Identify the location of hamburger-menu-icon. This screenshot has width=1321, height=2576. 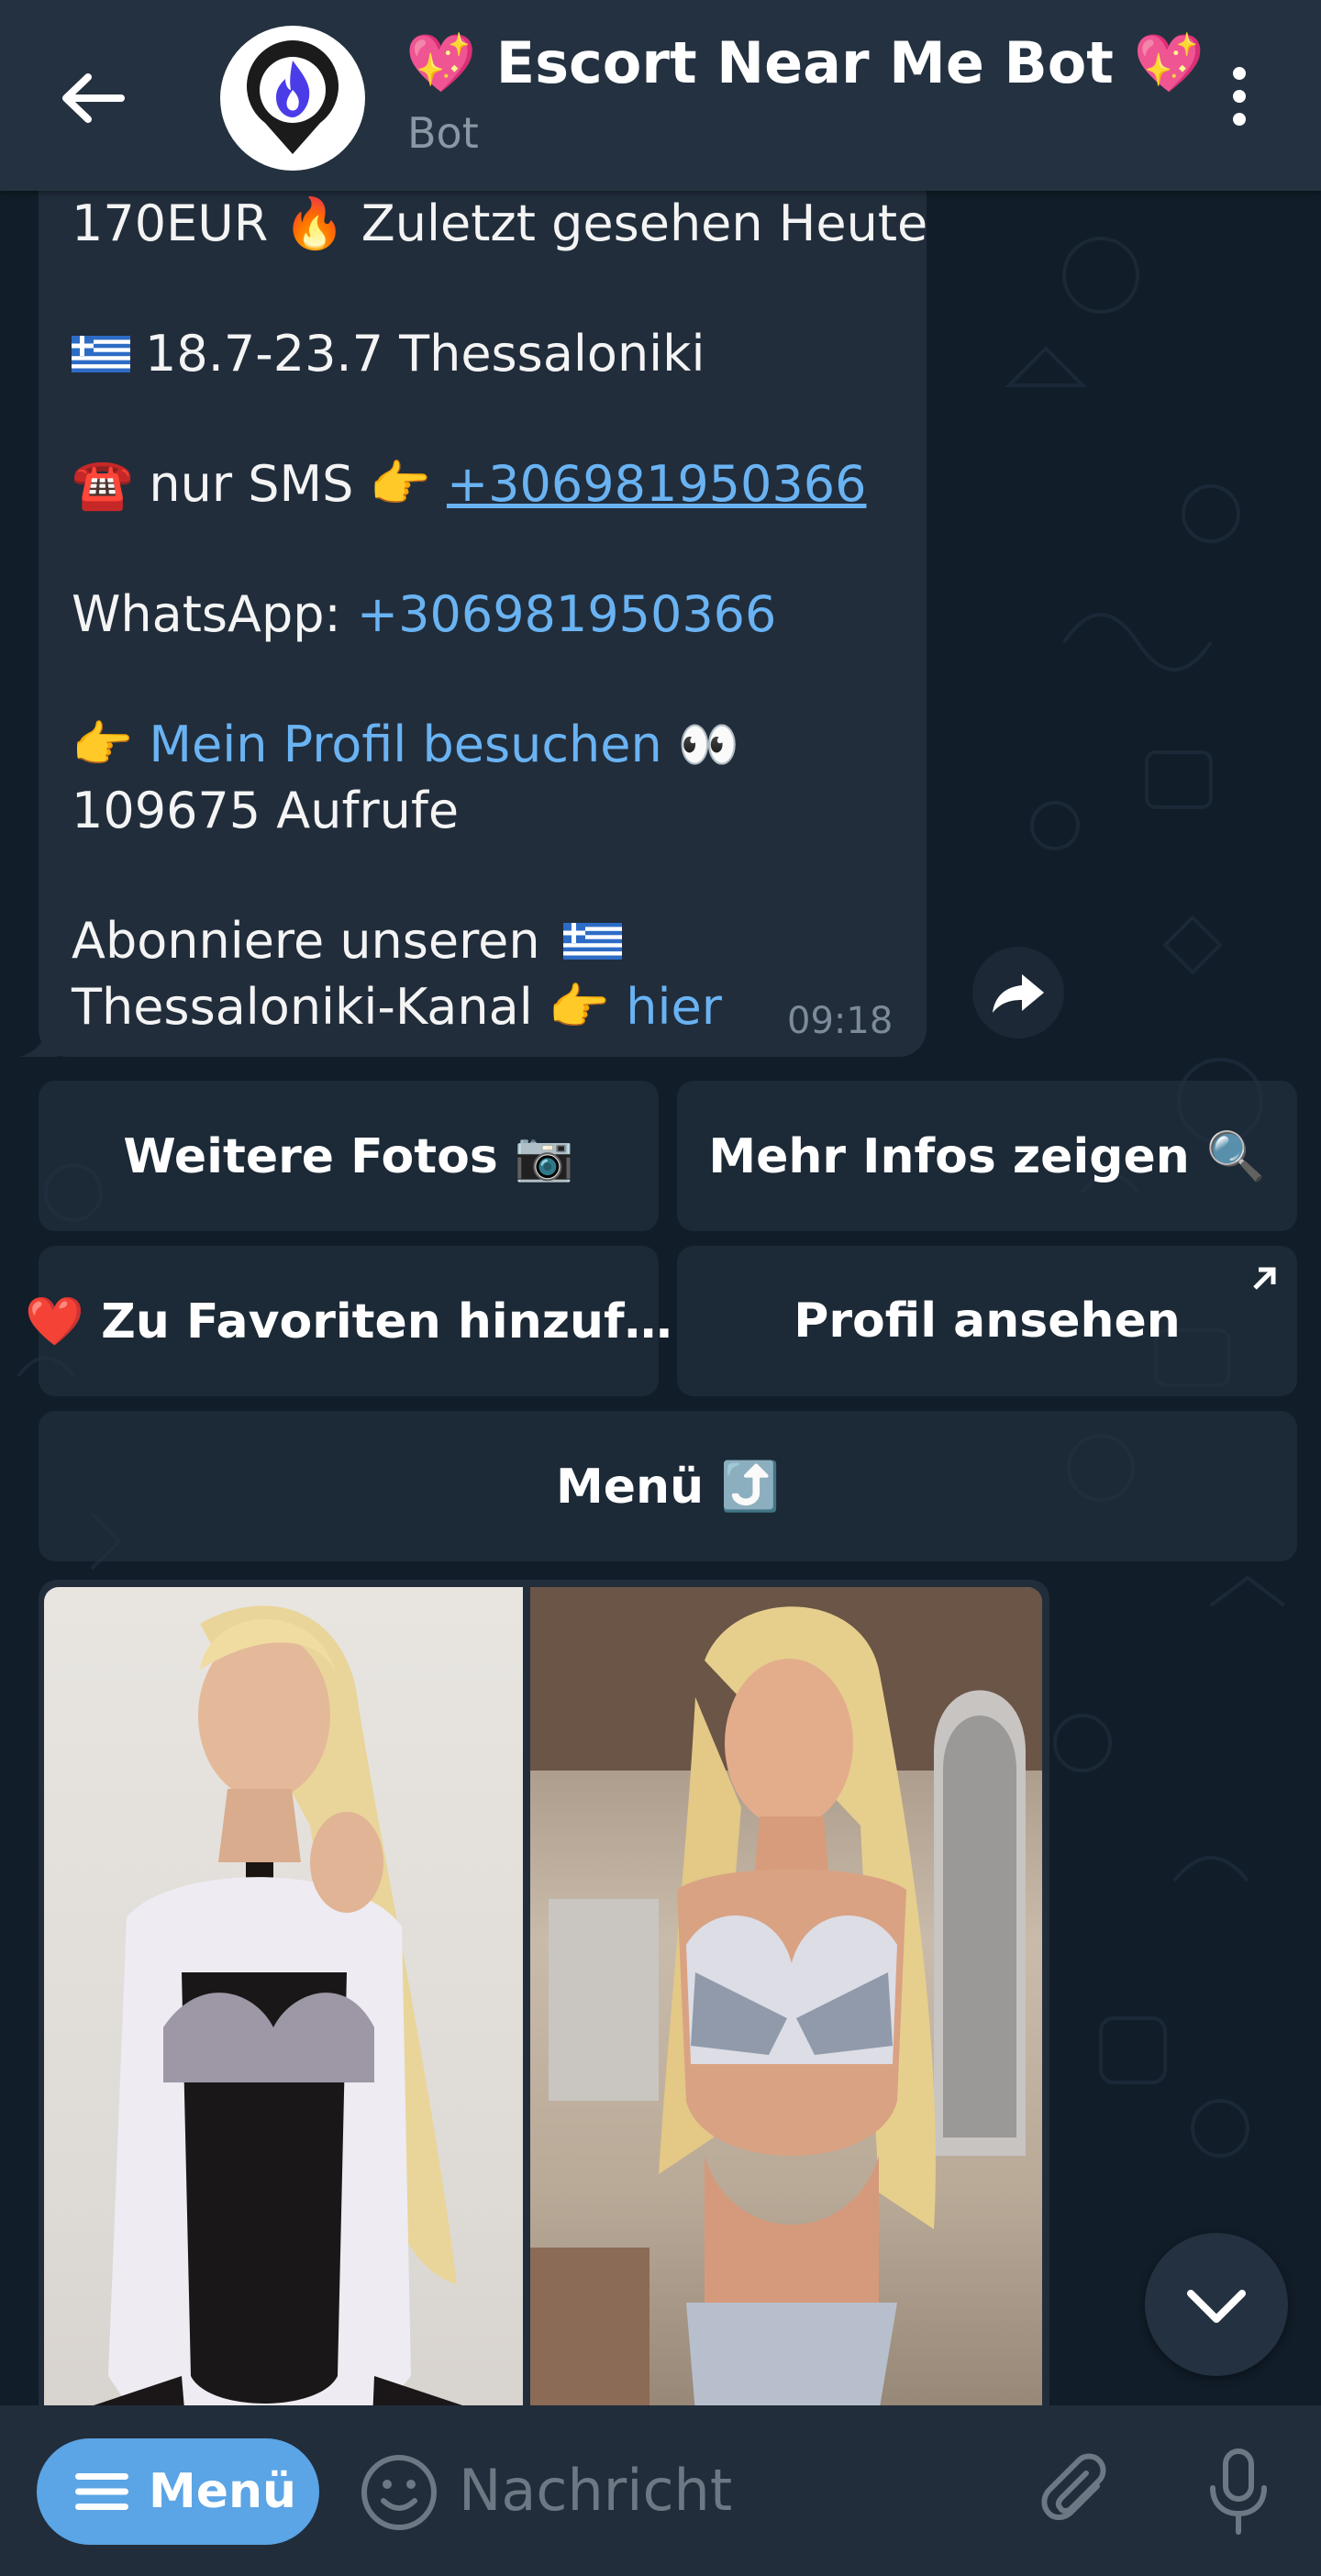
(101, 2491).